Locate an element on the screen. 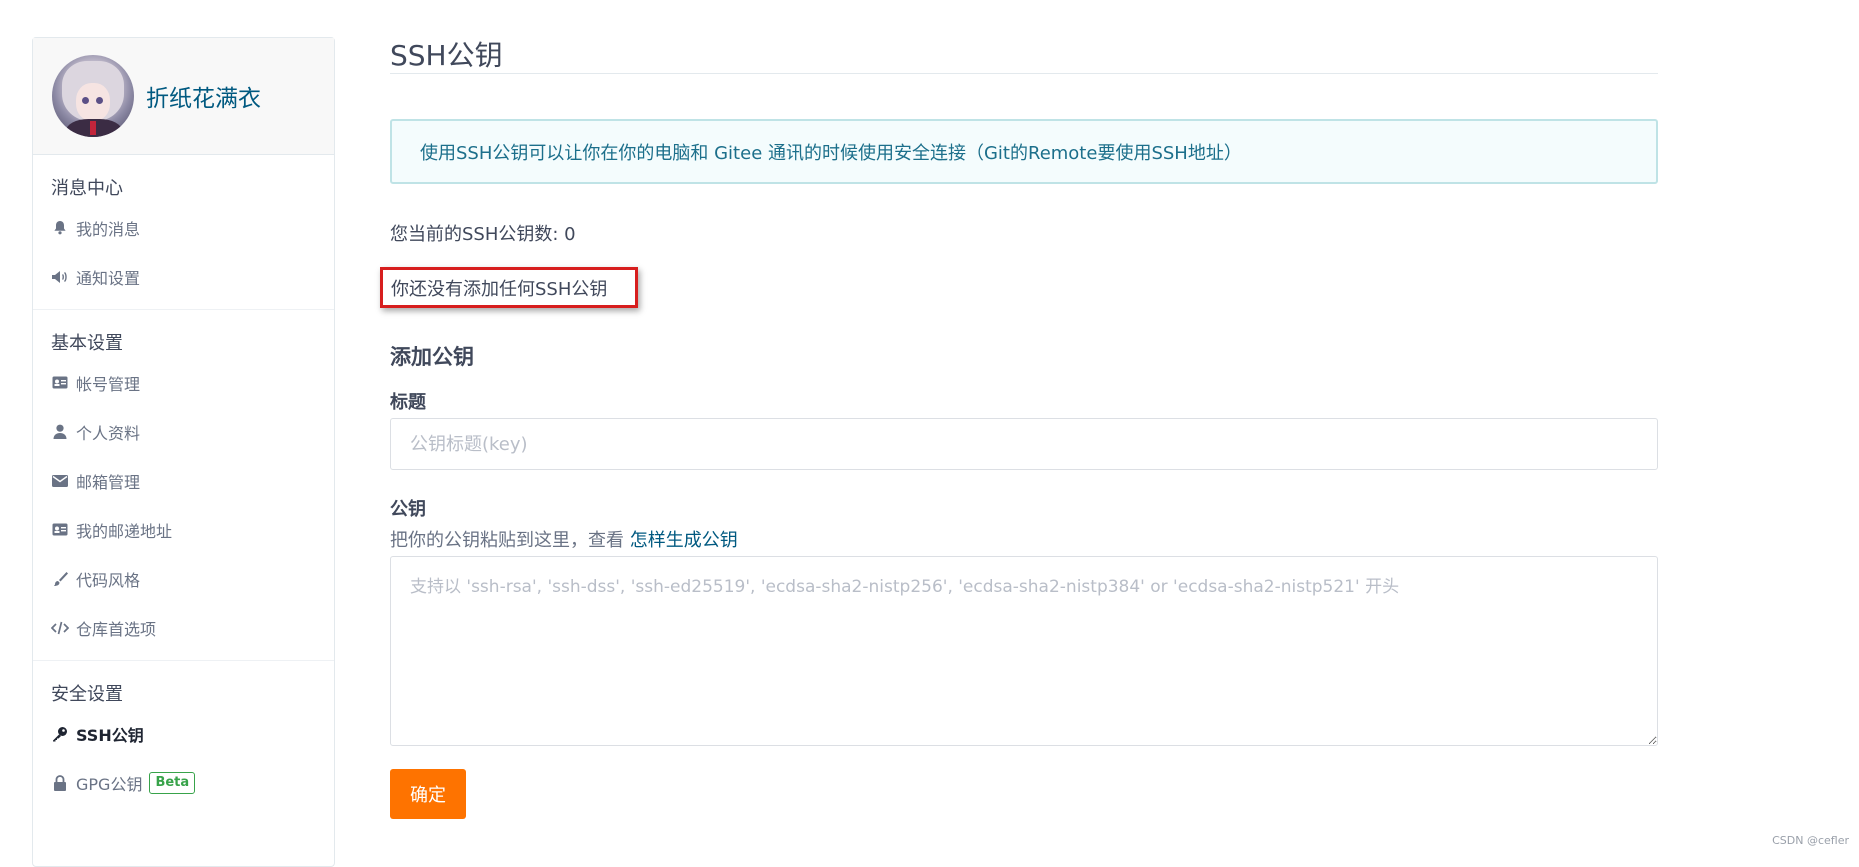 The width and height of the screenshot is (1859, 867). user-icon is located at coordinates (60, 432).